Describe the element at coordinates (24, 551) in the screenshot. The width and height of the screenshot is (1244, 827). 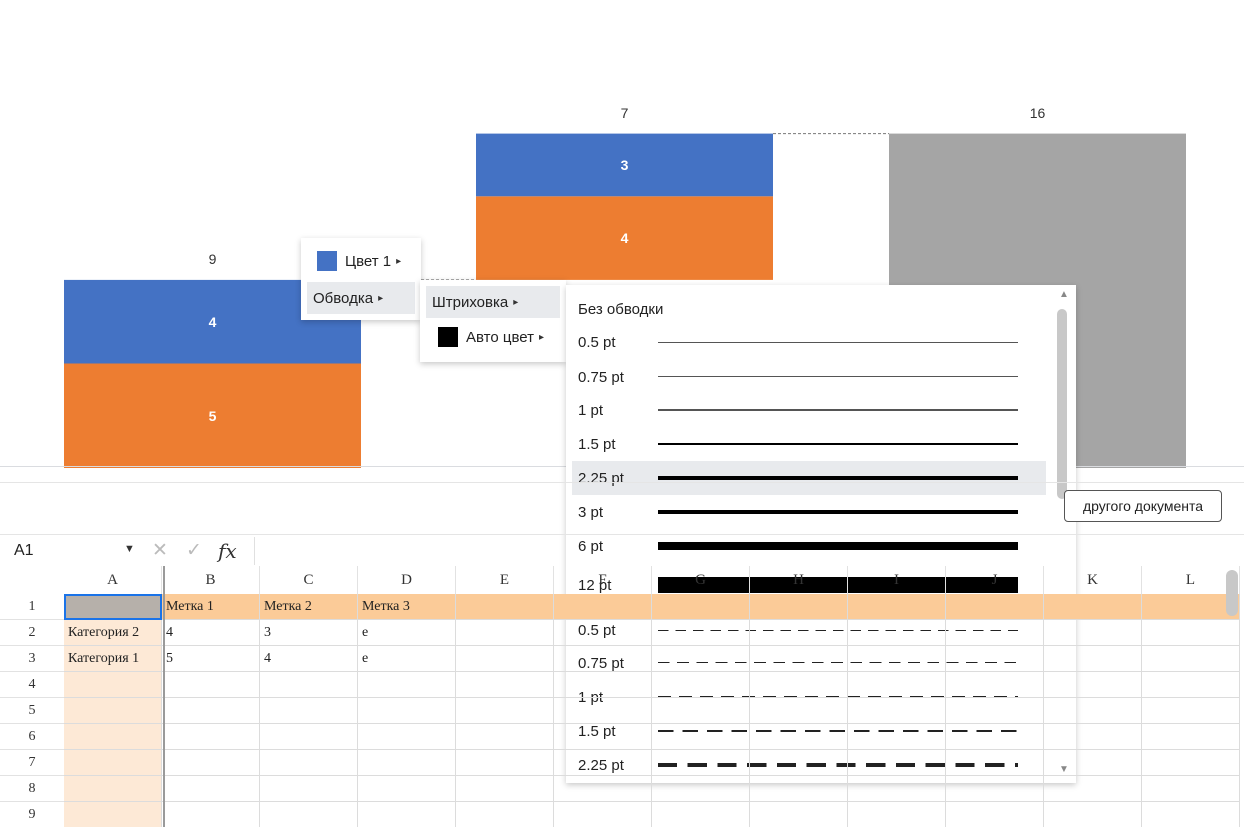
I see `cell-reference-box: A1` at that location.